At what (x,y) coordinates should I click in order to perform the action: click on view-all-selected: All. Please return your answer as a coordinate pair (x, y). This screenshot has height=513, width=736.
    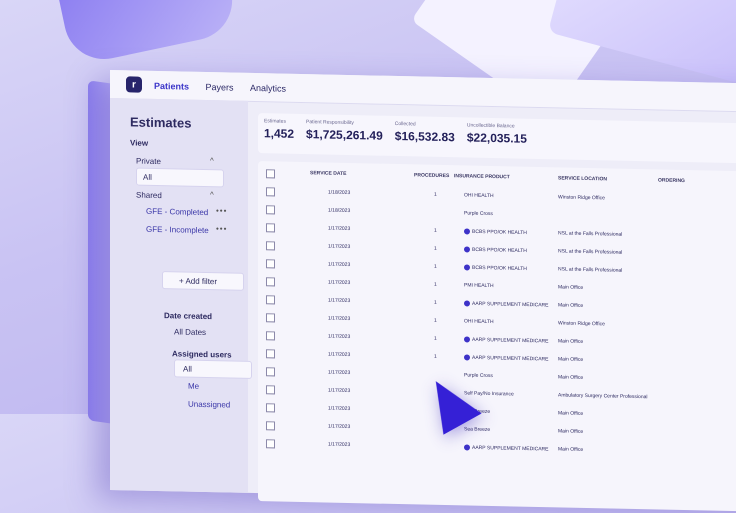
    Looking at the image, I should click on (180, 177).